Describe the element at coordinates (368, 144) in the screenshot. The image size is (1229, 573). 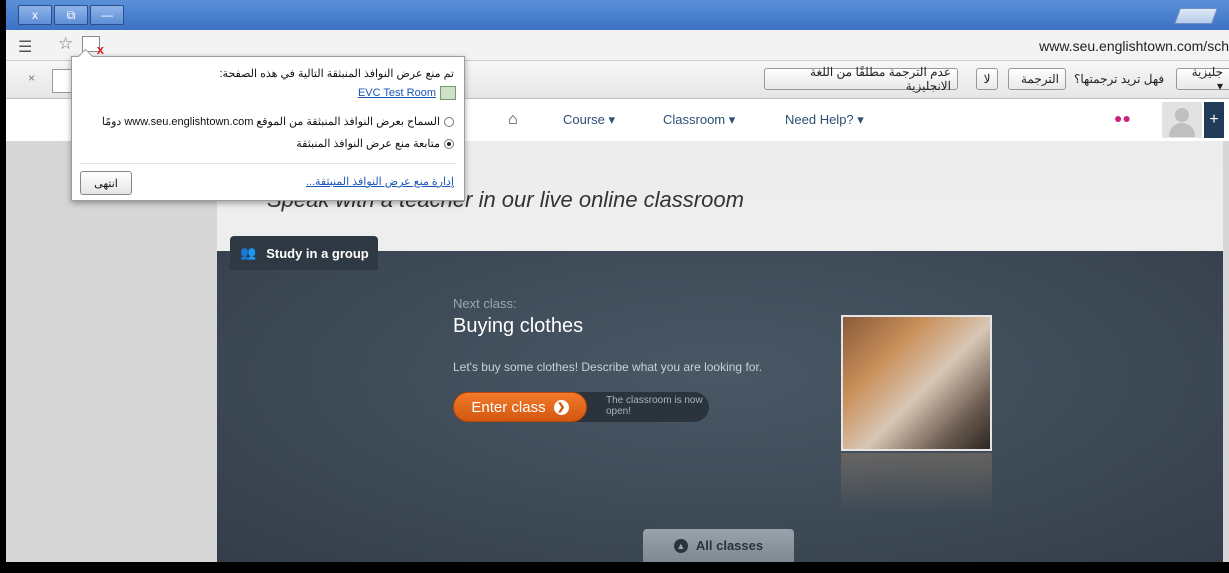
I see `block-option-label: متابعة منع عرض النوافذ المنبثقة` at that location.